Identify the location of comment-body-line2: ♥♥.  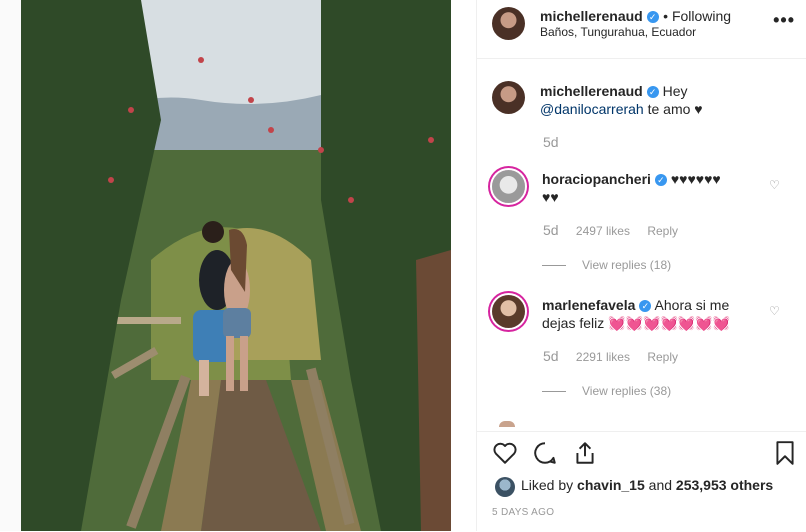
(550, 197).